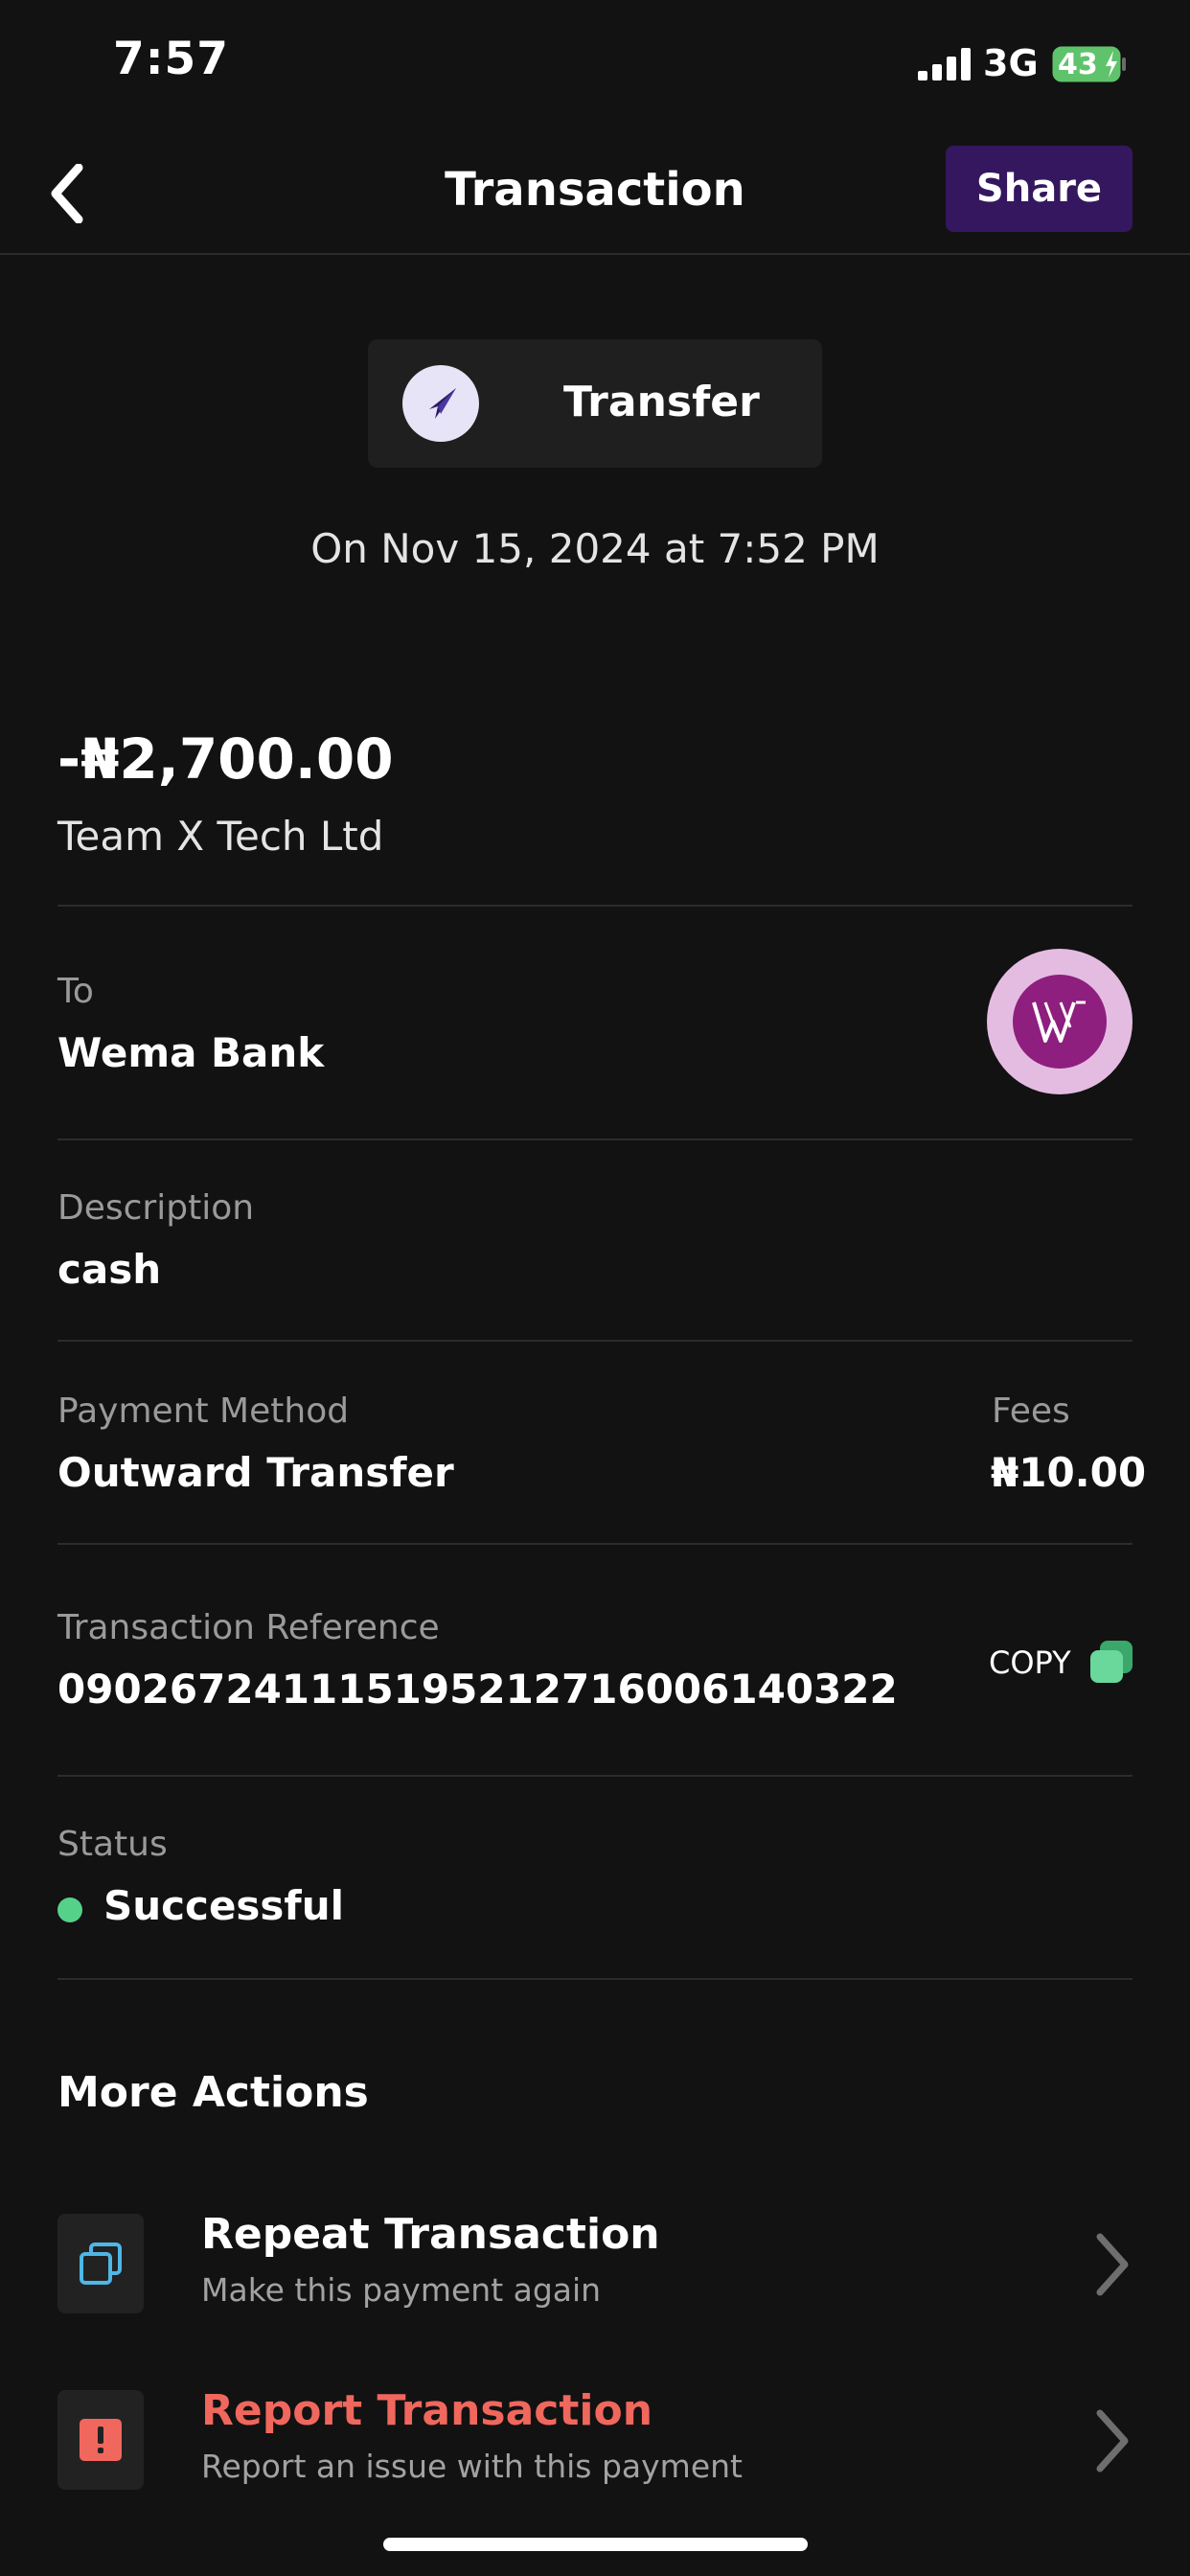 Image resolution: width=1190 pixels, height=2576 pixels. I want to click on more-actions-title: More Actions, so click(213, 2092).